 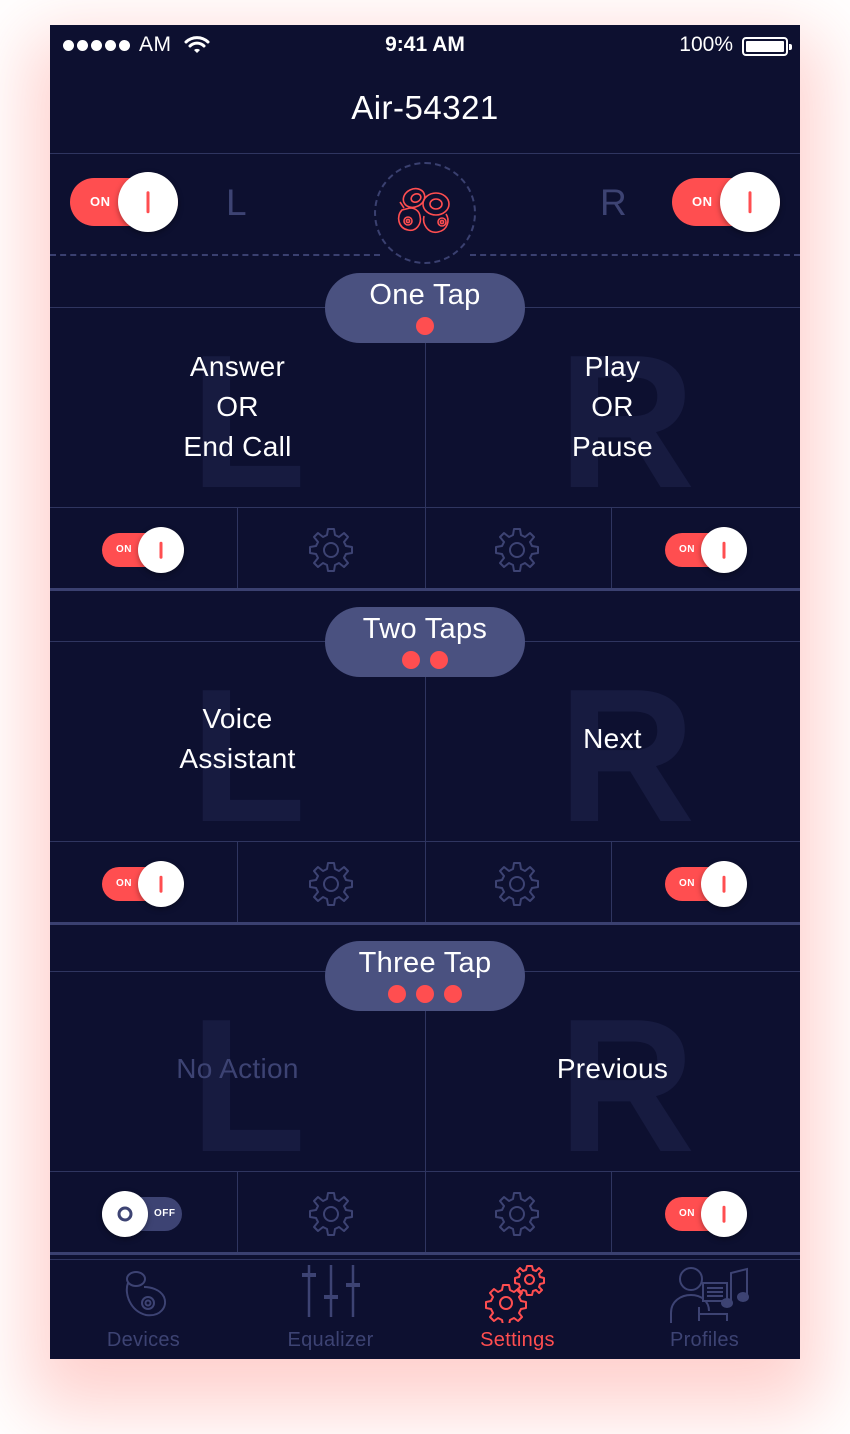 What do you see at coordinates (237, 1069) in the screenshot?
I see `three-tap-left-action: No Action` at bounding box center [237, 1069].